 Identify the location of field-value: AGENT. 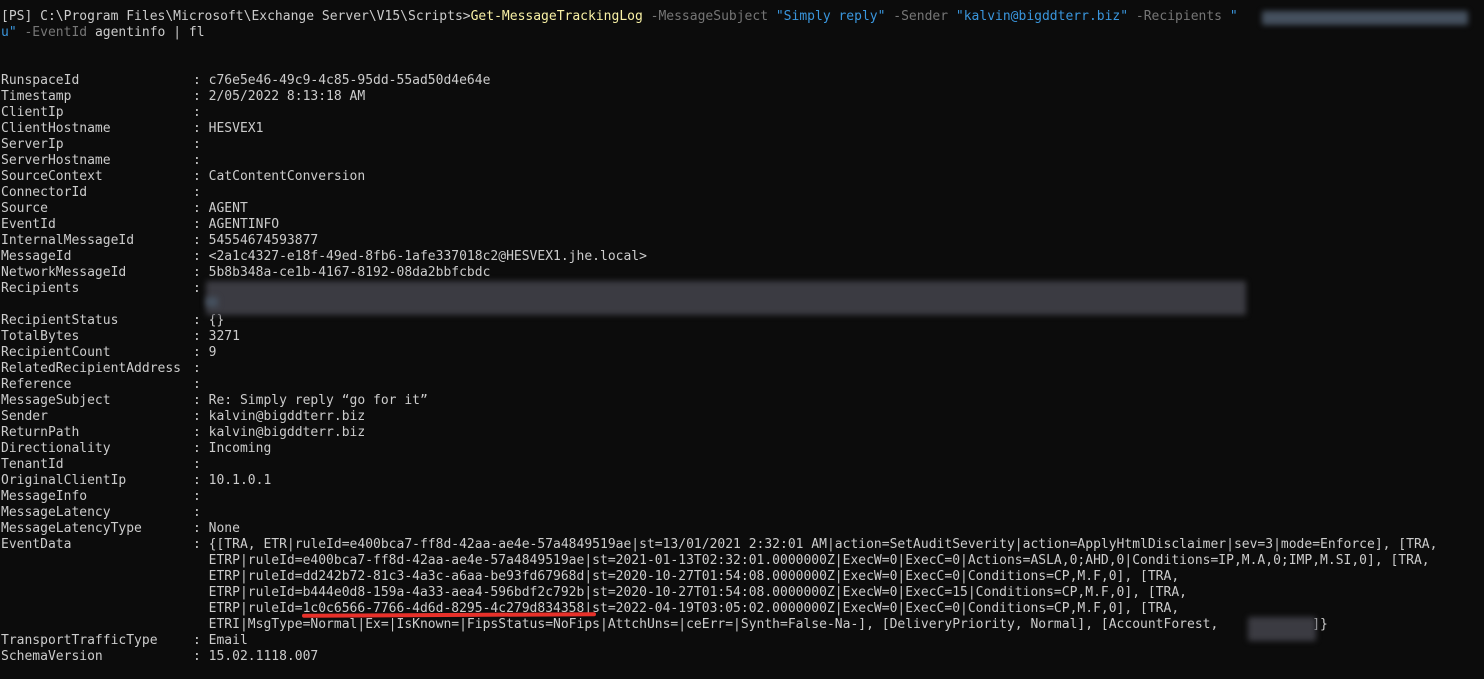
(228, 208).